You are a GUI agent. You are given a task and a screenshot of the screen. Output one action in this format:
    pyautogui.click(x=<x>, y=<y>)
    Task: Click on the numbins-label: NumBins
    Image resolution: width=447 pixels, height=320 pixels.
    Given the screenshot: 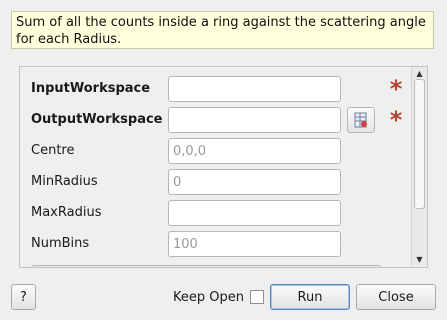 What is the action you would take?
    pyautogui.click(x=60, y=243)
    